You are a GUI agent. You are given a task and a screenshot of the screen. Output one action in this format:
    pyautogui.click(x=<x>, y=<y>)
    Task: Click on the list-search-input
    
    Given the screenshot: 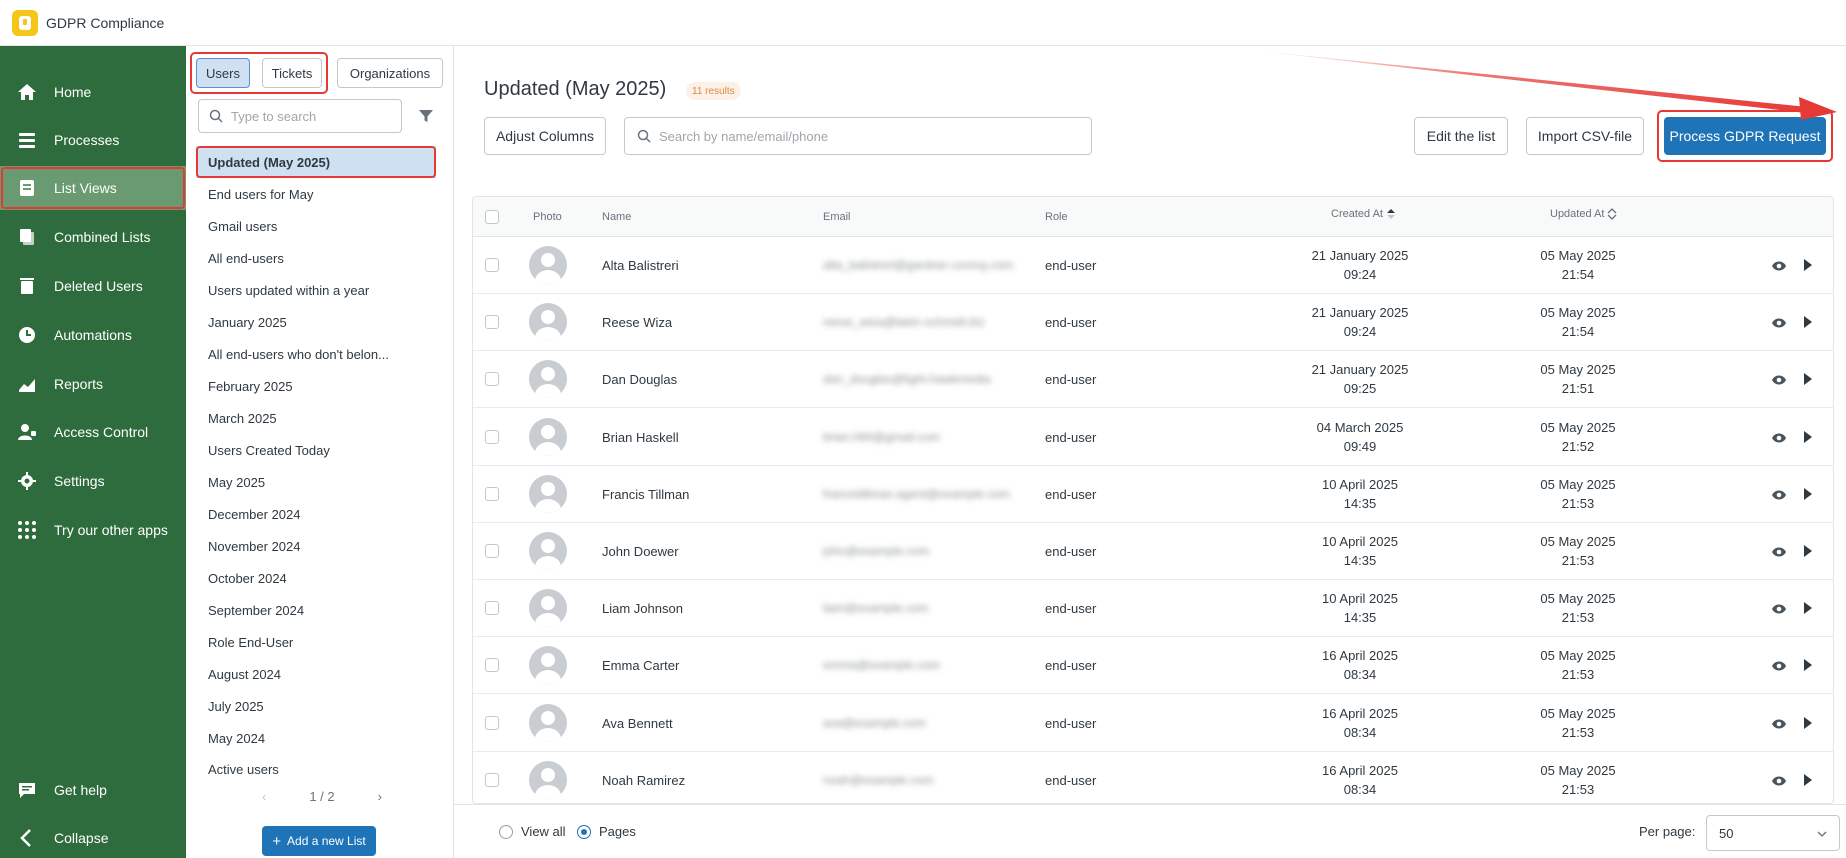 What is the action you would take?
    pyautogui.click(x=311, y=116)
    